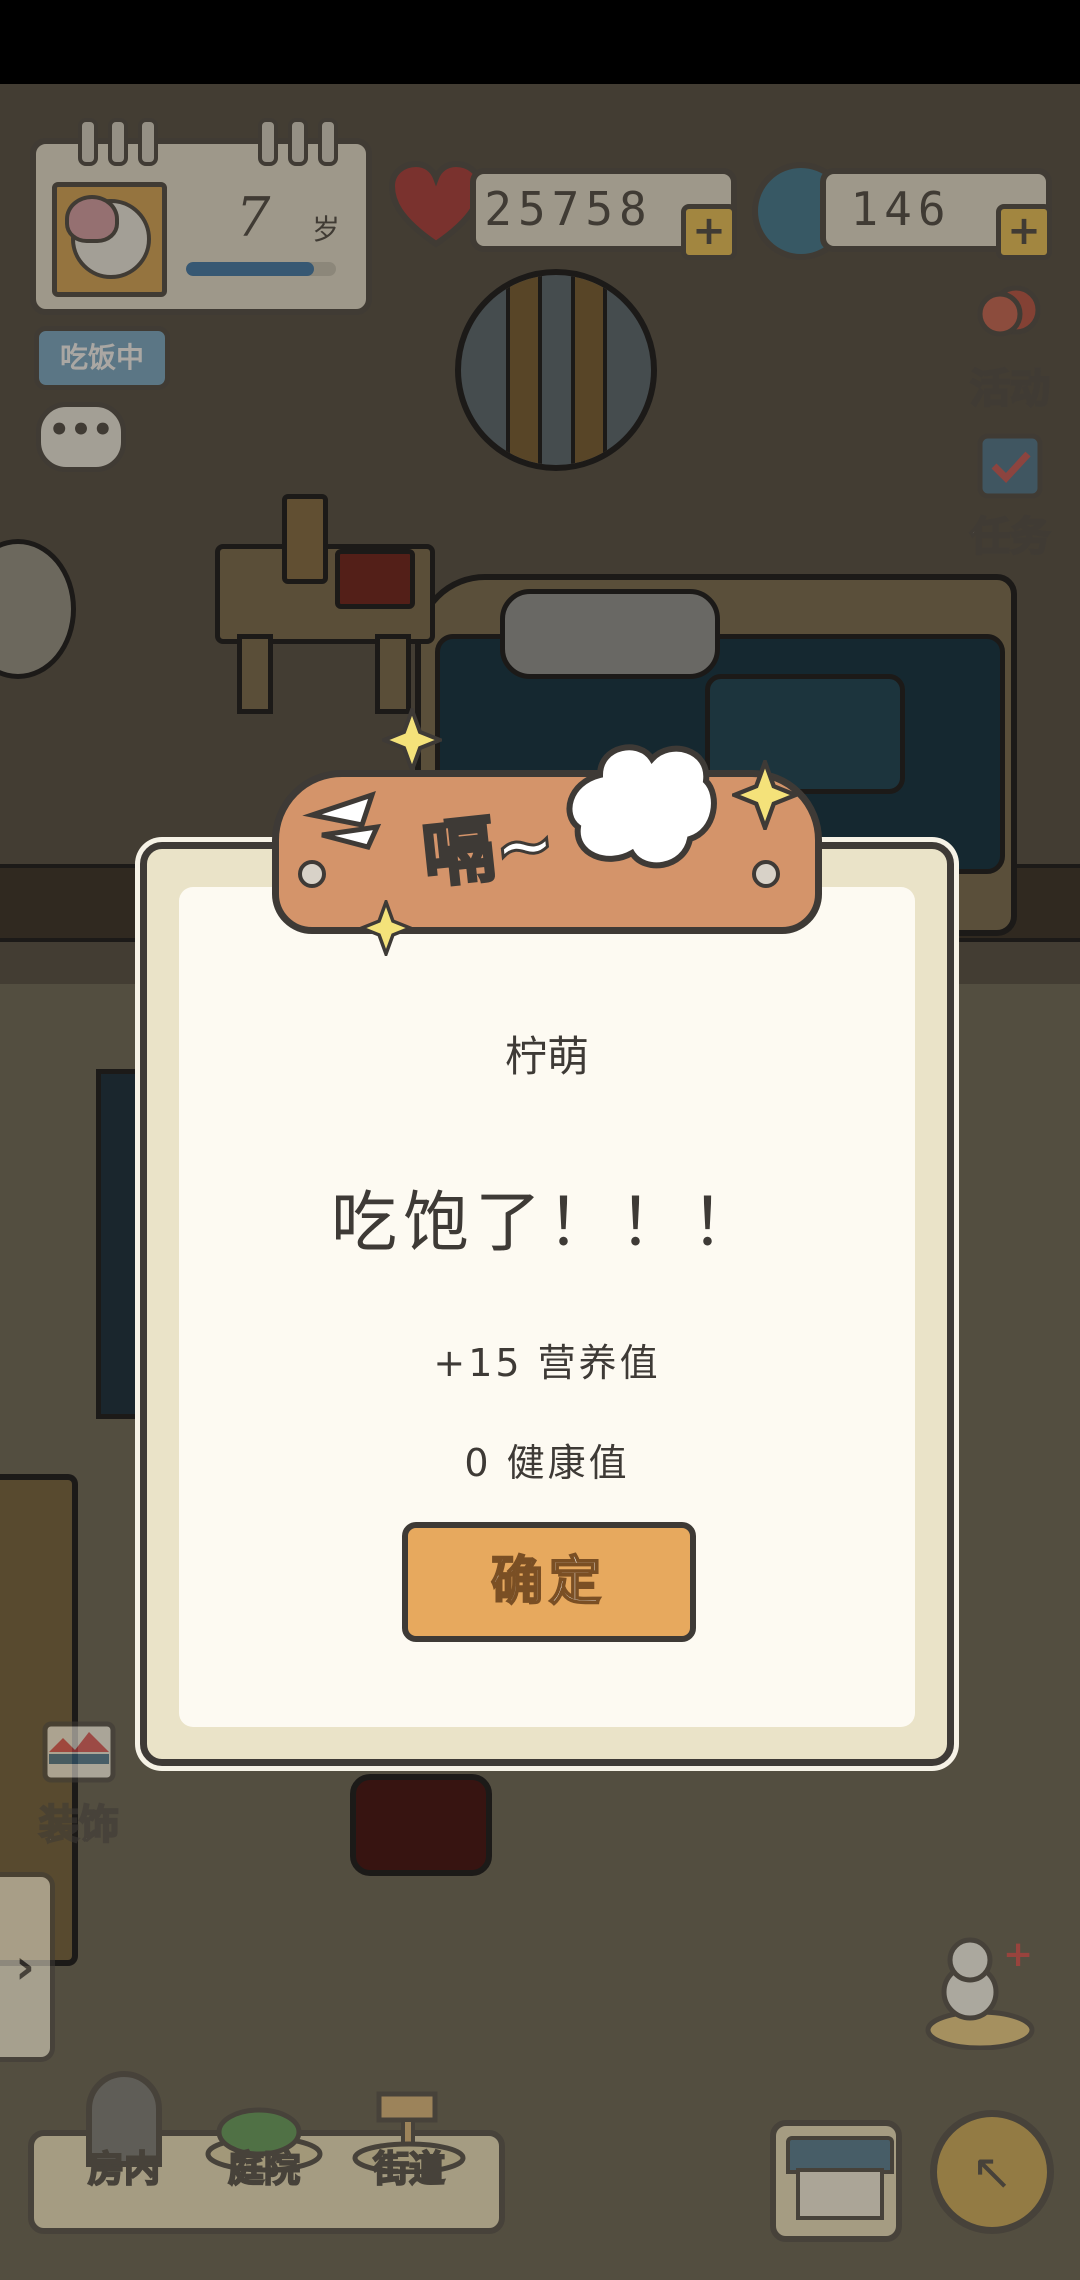 Image resolution: width=1080 pixels, height=2280 pixels. What do you see at coordinates (79, 1752) in the screenshot?
I see `decor-palette-icon` at bounding box center [79, 1752].